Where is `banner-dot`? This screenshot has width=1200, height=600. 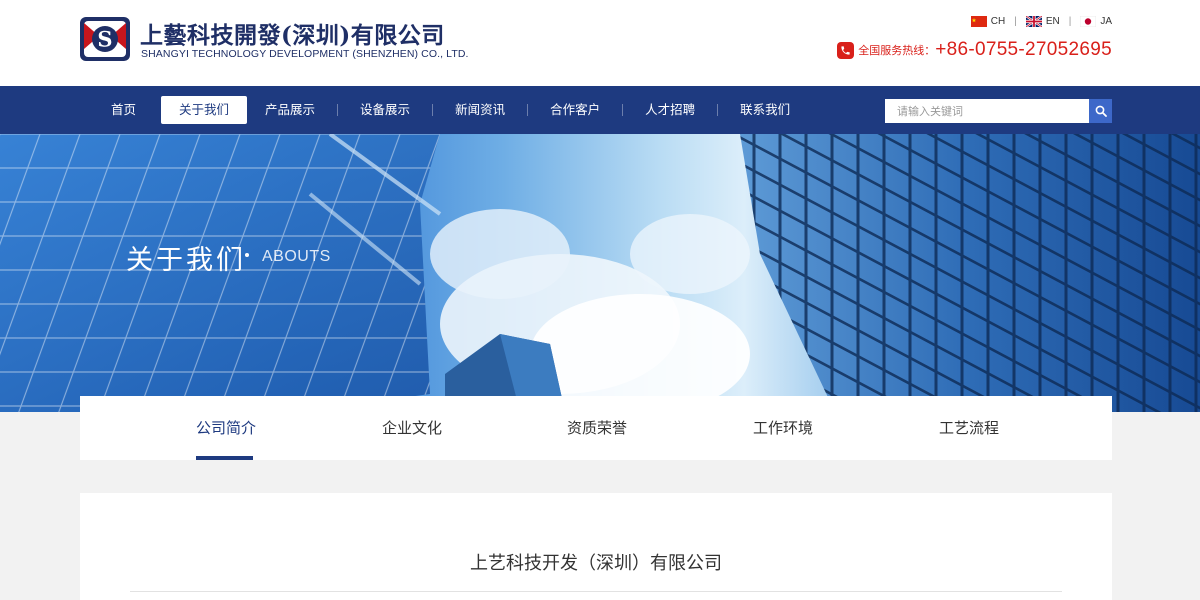 banner-dot is located at coordinates (247, 255).